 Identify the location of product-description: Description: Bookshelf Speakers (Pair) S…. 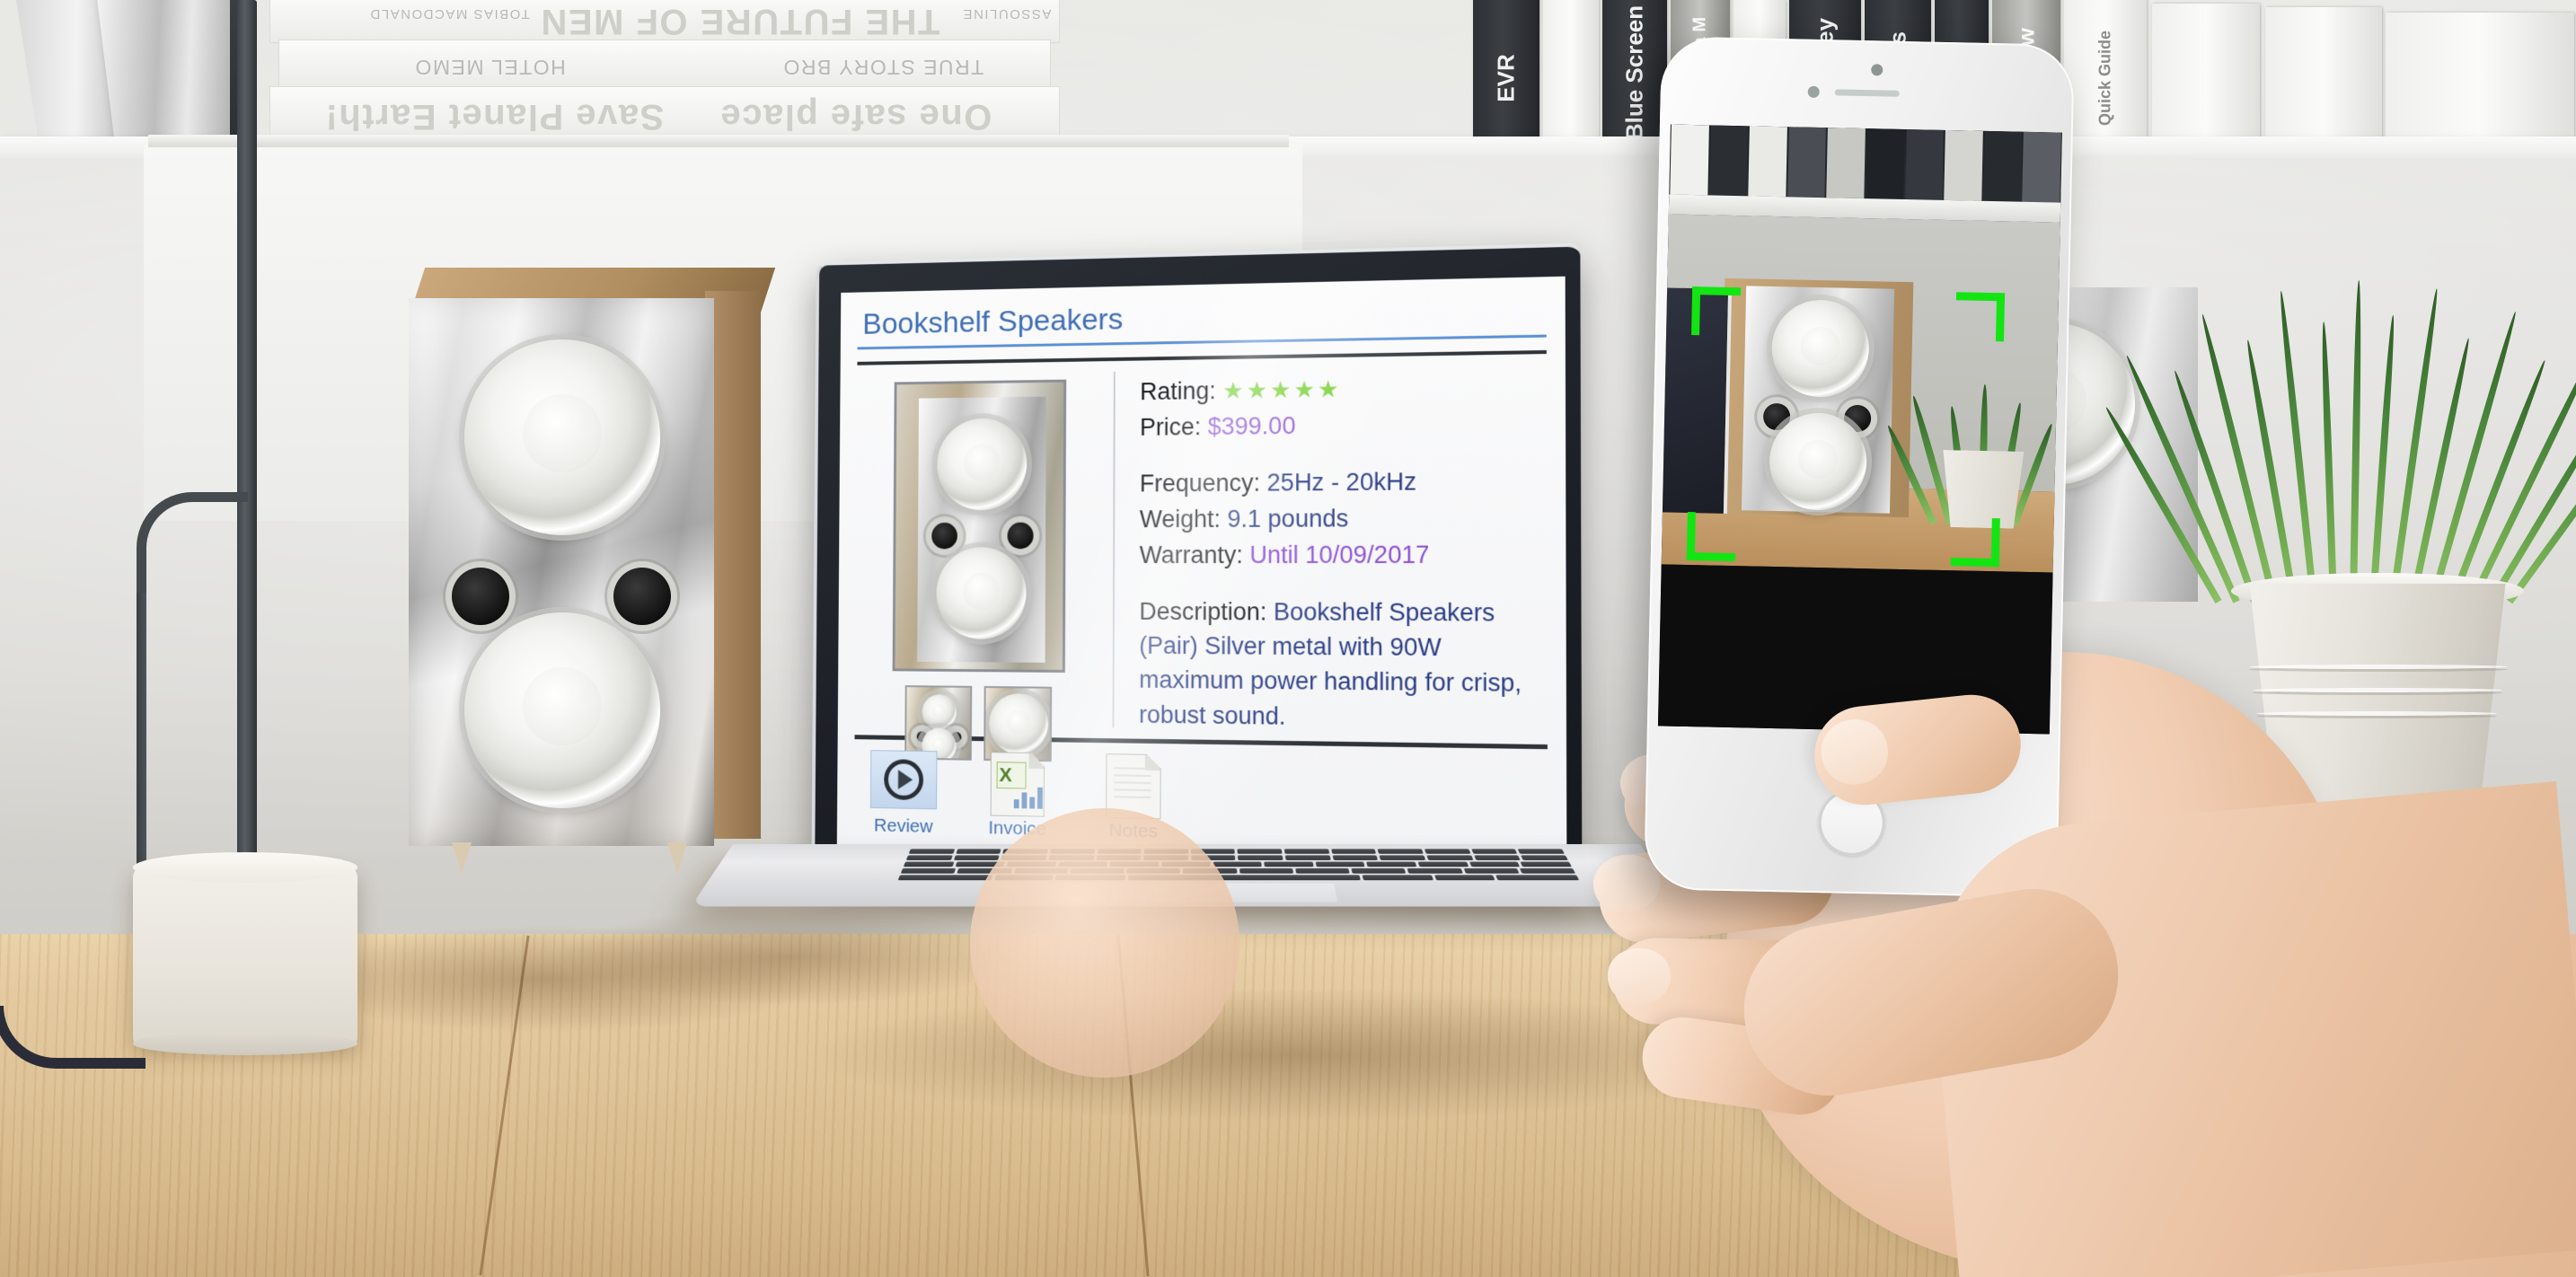
(1343, 665).